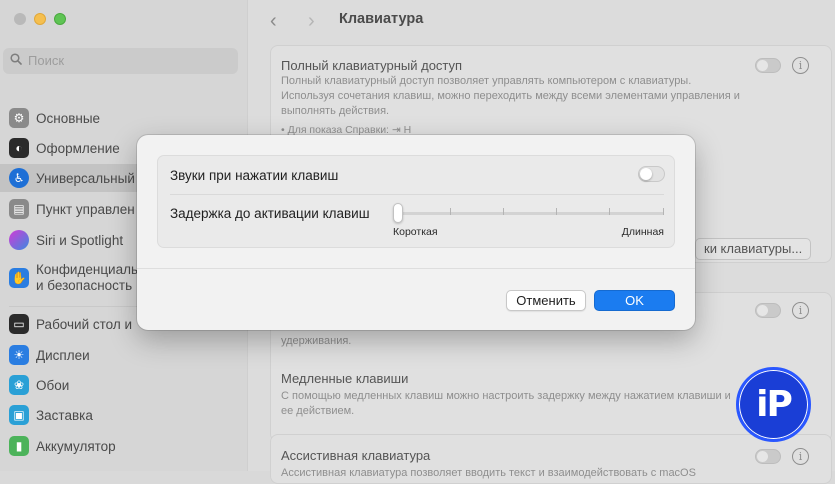 Image resolution: width=835 pixels, height=484 pixels. I want to click on control-center-icon: ▤, so click(19, 209).